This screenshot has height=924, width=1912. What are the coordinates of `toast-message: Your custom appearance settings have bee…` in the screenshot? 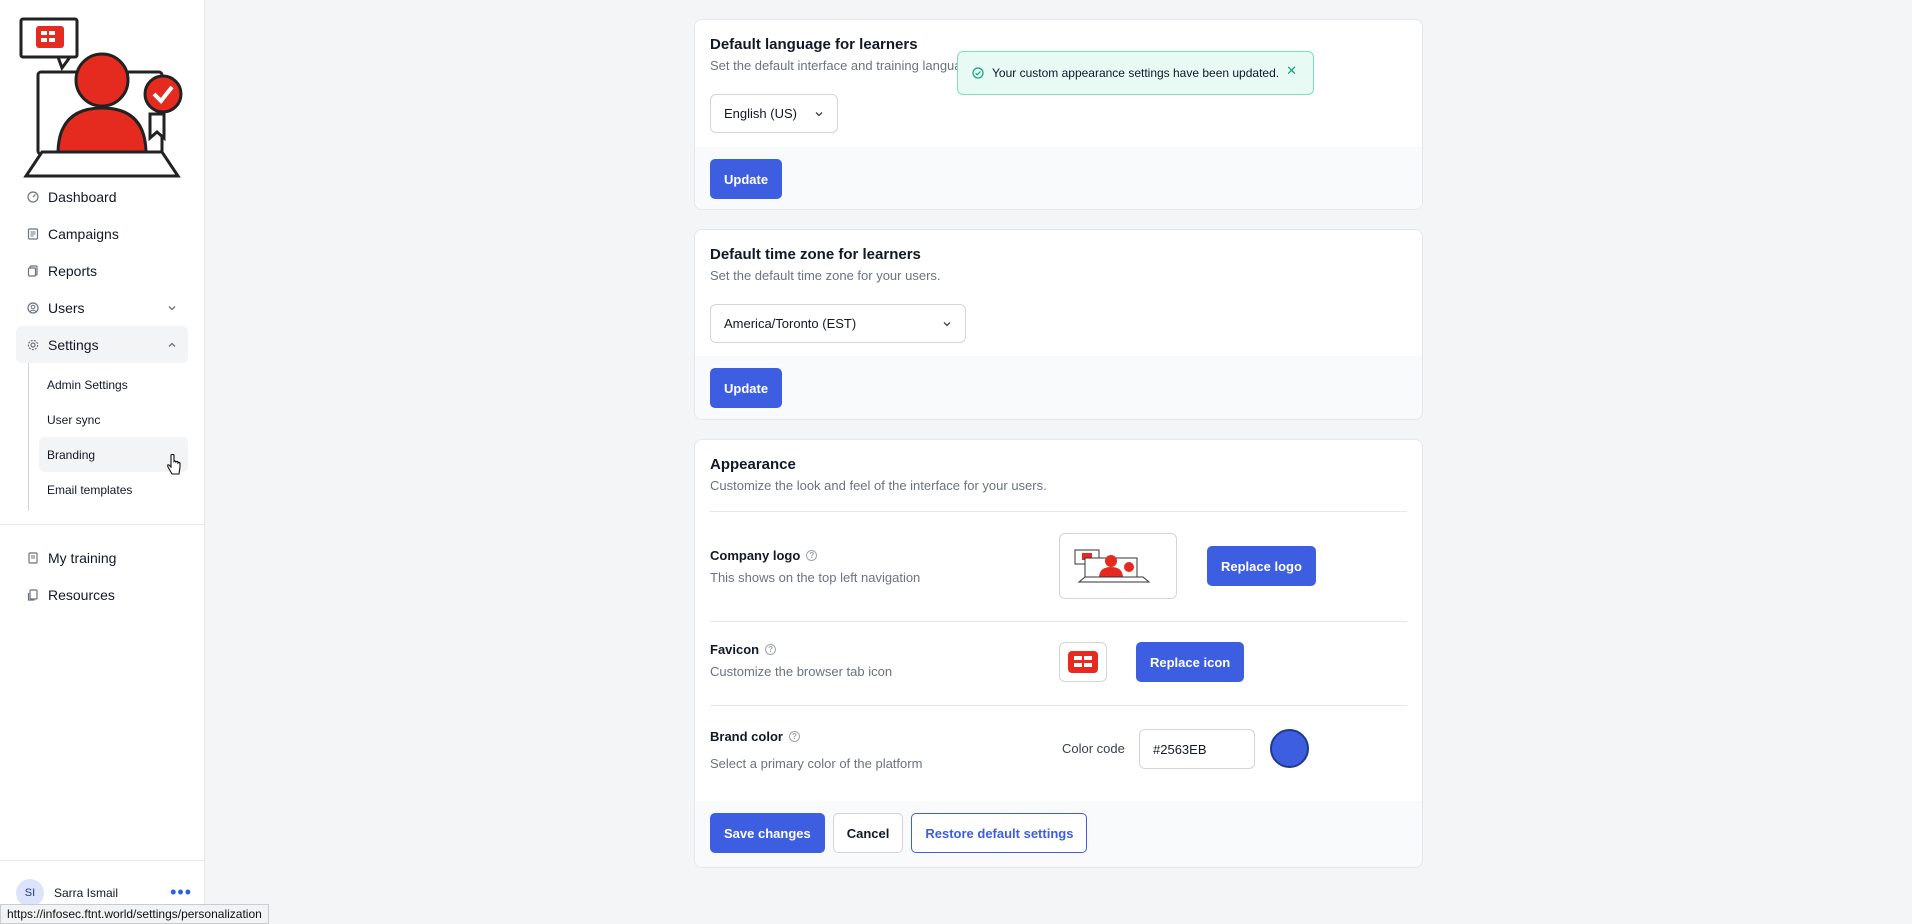 It's located at (1136, 73).